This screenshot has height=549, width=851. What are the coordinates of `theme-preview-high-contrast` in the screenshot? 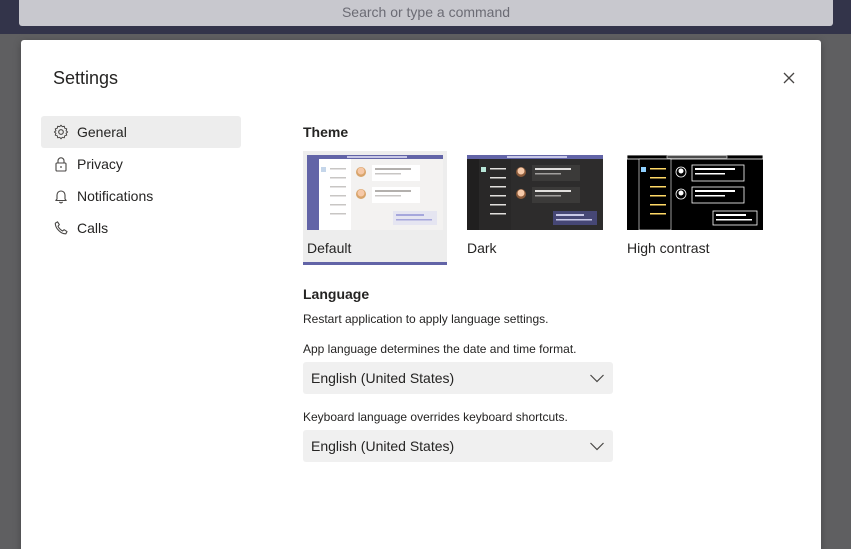 It's located at (695, 192).